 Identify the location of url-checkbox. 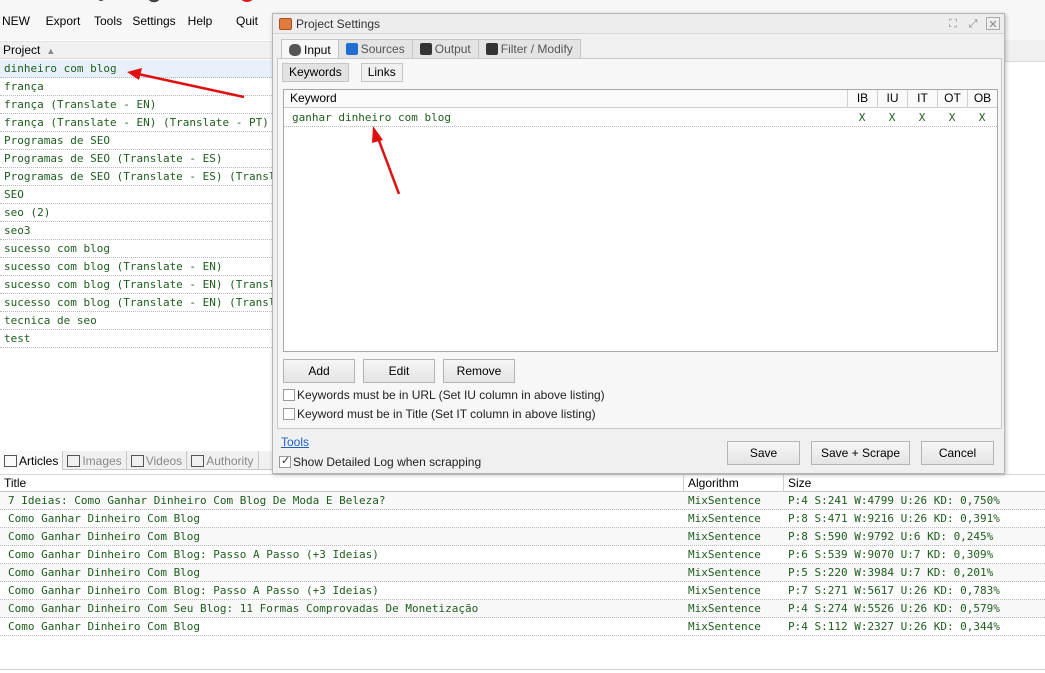
(289, 395).